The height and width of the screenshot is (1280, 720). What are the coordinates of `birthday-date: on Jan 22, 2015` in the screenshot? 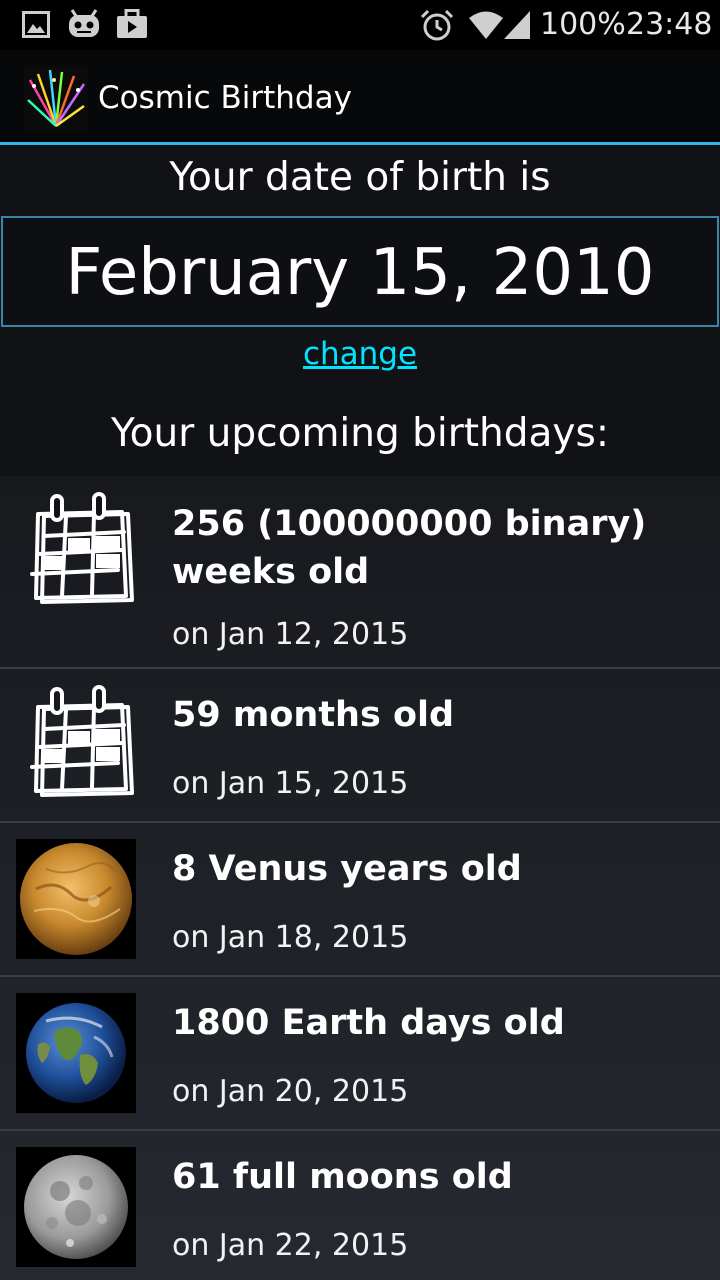 It's located at (290, 1245).